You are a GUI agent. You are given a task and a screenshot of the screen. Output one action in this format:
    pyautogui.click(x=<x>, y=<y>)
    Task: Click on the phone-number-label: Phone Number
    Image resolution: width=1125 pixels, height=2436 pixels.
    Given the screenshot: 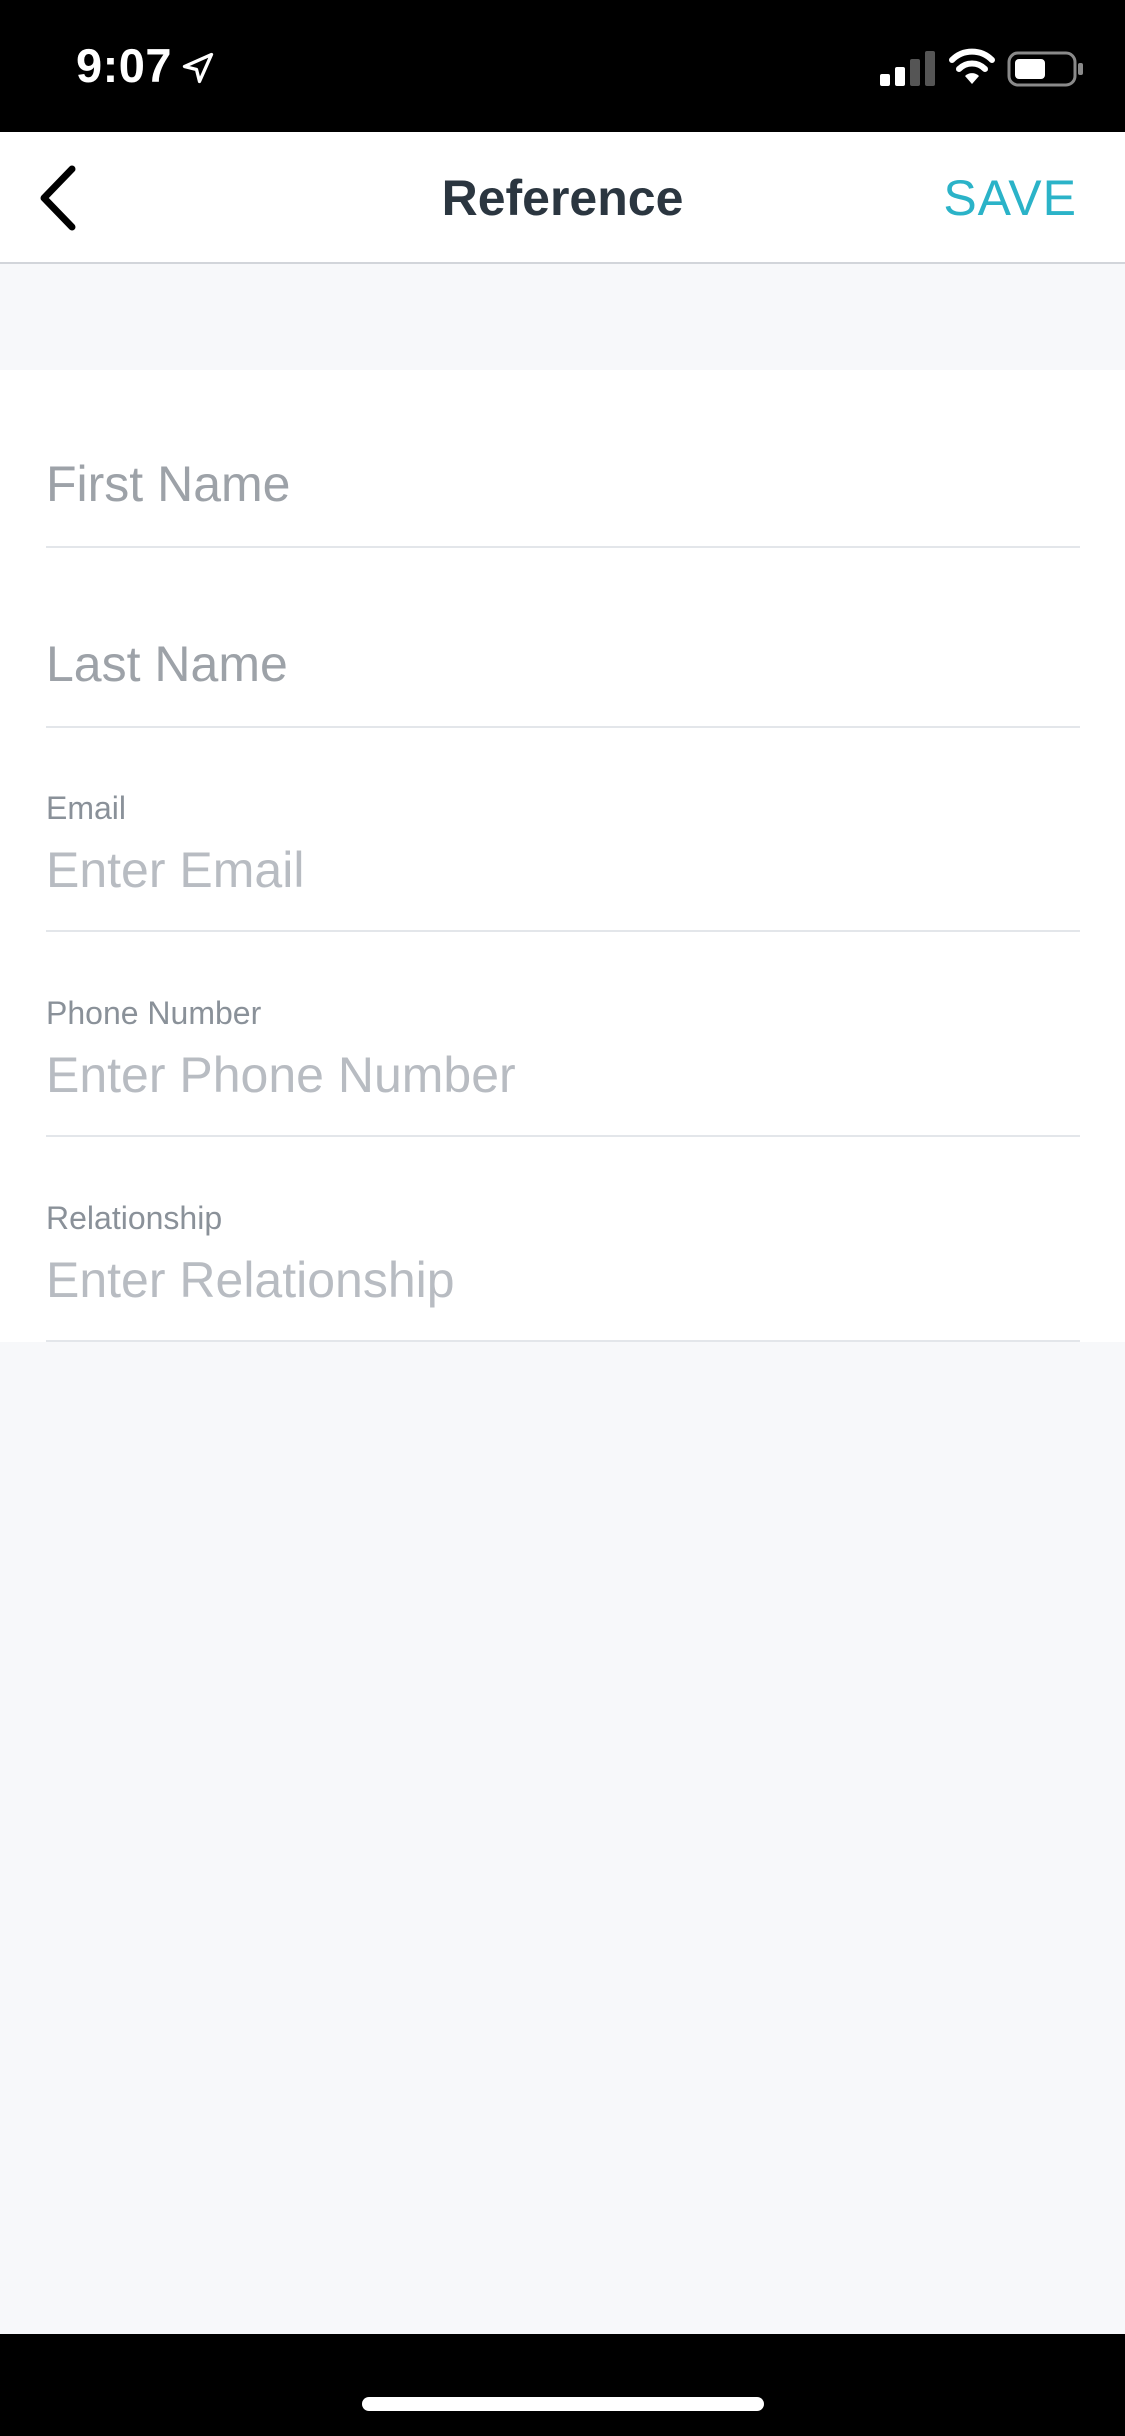 What is the action you would take?
    pyautogui.click(x=154, y=1013)
    